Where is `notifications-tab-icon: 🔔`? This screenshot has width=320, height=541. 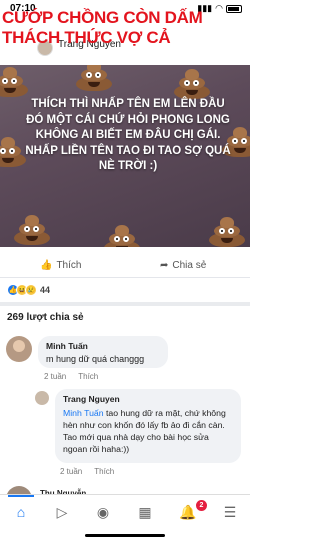 notifications-tab-icon: 🔔 is located at coordinates (188, 512).